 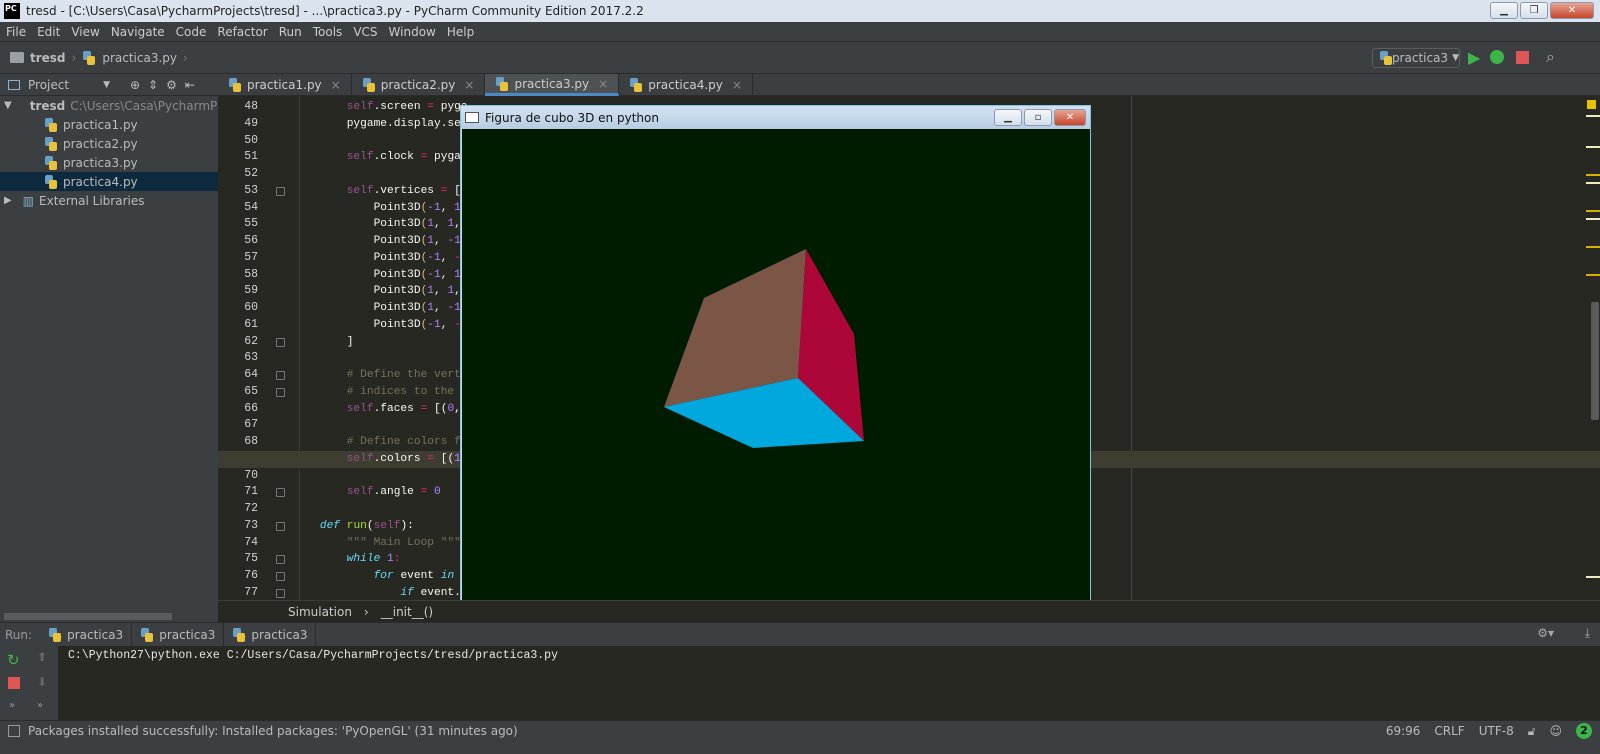 I want to click on minimize-button: ▁, so click(x=1504, y=10).